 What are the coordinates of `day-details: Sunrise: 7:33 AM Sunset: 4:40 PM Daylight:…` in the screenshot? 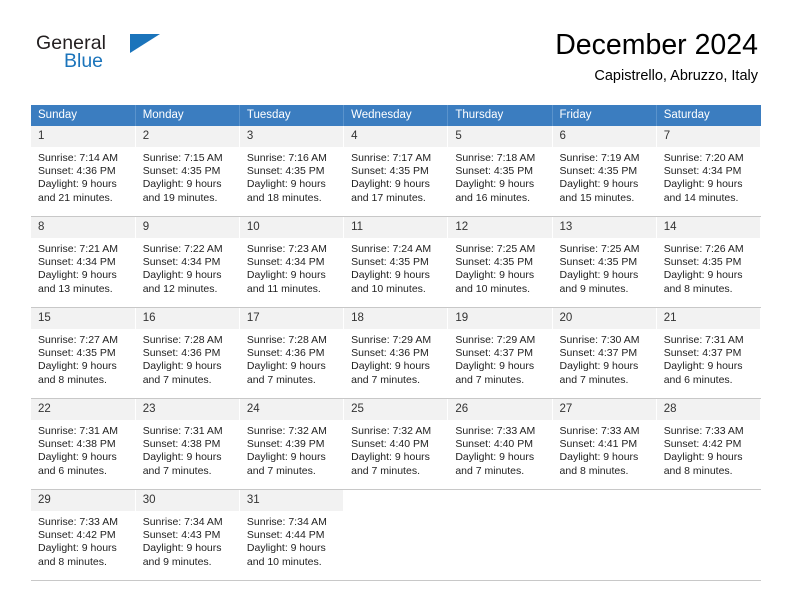 It's located at (499, 449).